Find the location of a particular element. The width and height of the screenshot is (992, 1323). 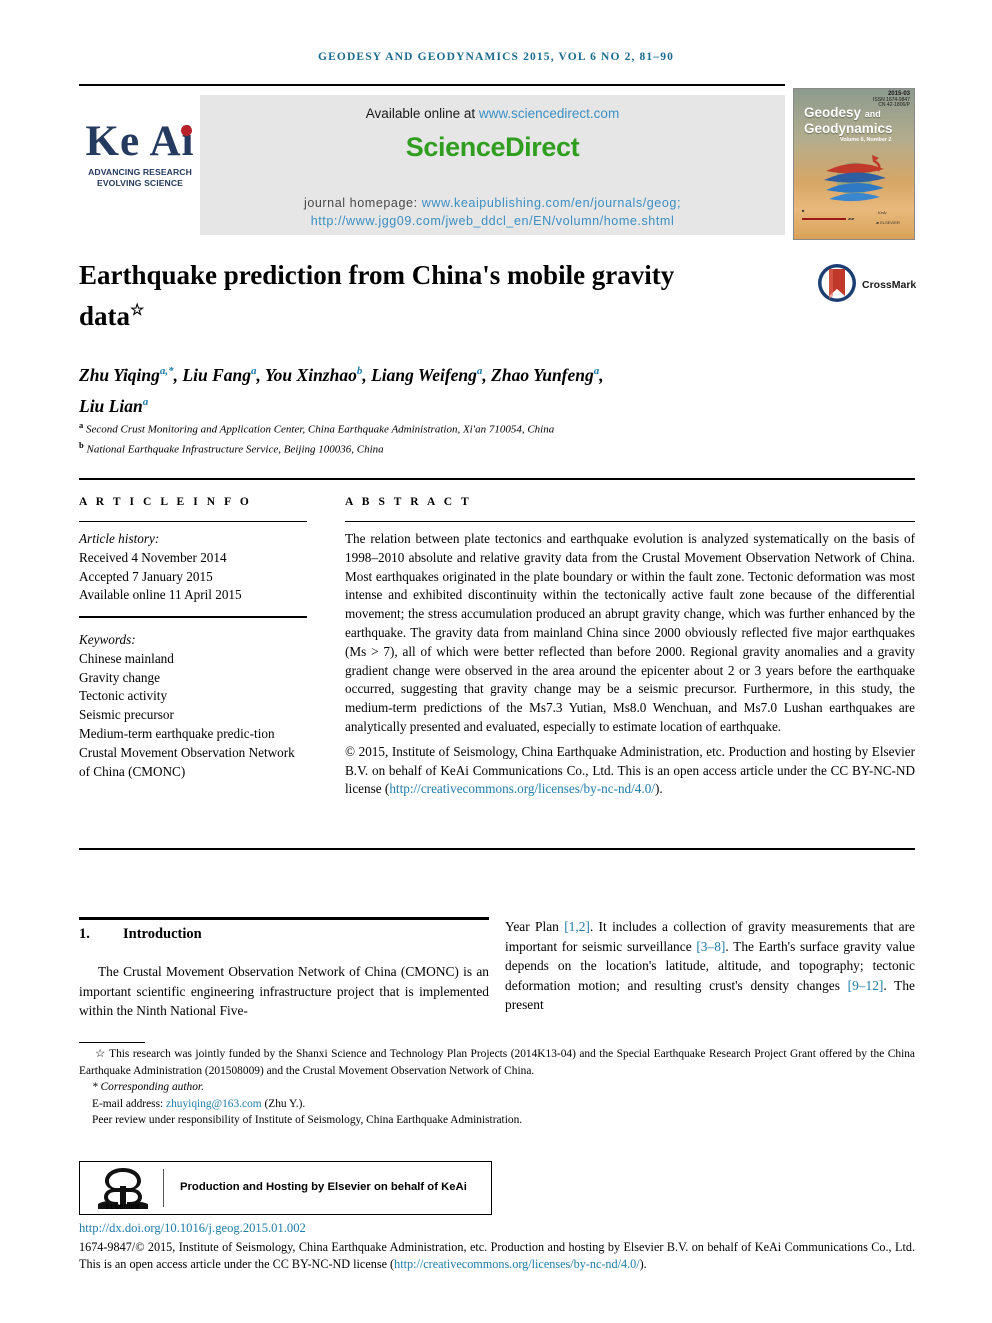

author-name: You Xinzhao is located at coordinates (310, 374).